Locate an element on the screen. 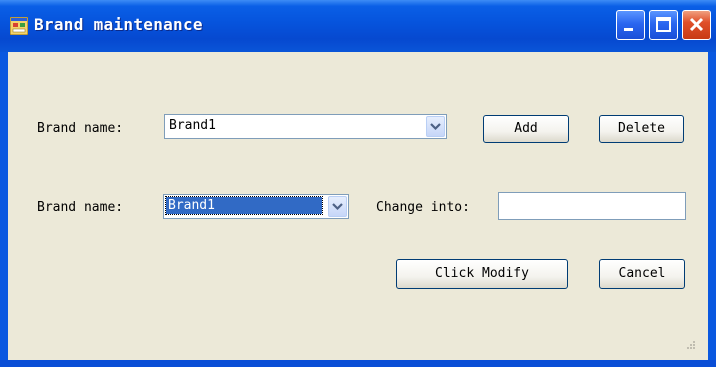 Image resolution: width=716 pixels, height=367 pixels. cancel-button: Cancel is located at coordinates (642, 274).